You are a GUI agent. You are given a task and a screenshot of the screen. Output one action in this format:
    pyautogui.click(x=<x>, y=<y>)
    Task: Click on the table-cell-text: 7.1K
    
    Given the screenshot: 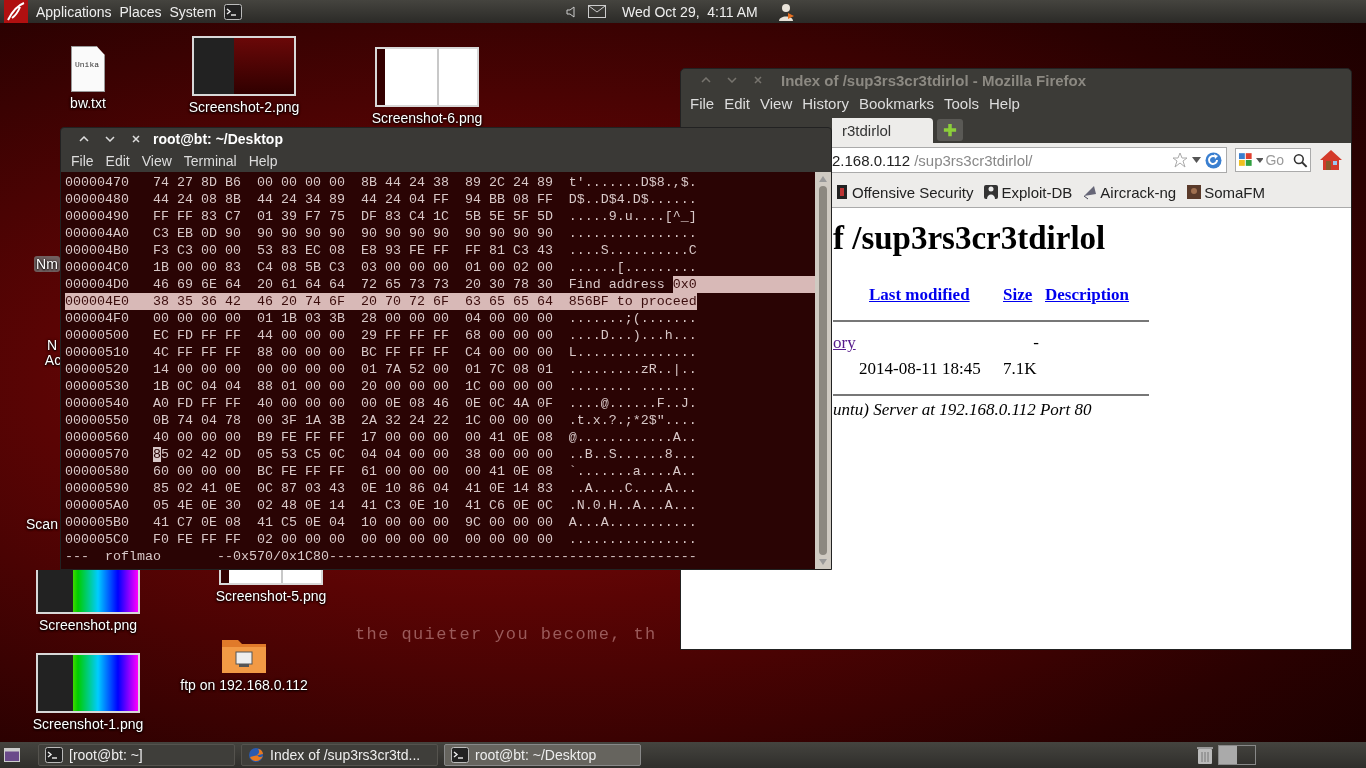 What is the action you would take?
    pyautogui.click(x=1020, y=369)
    